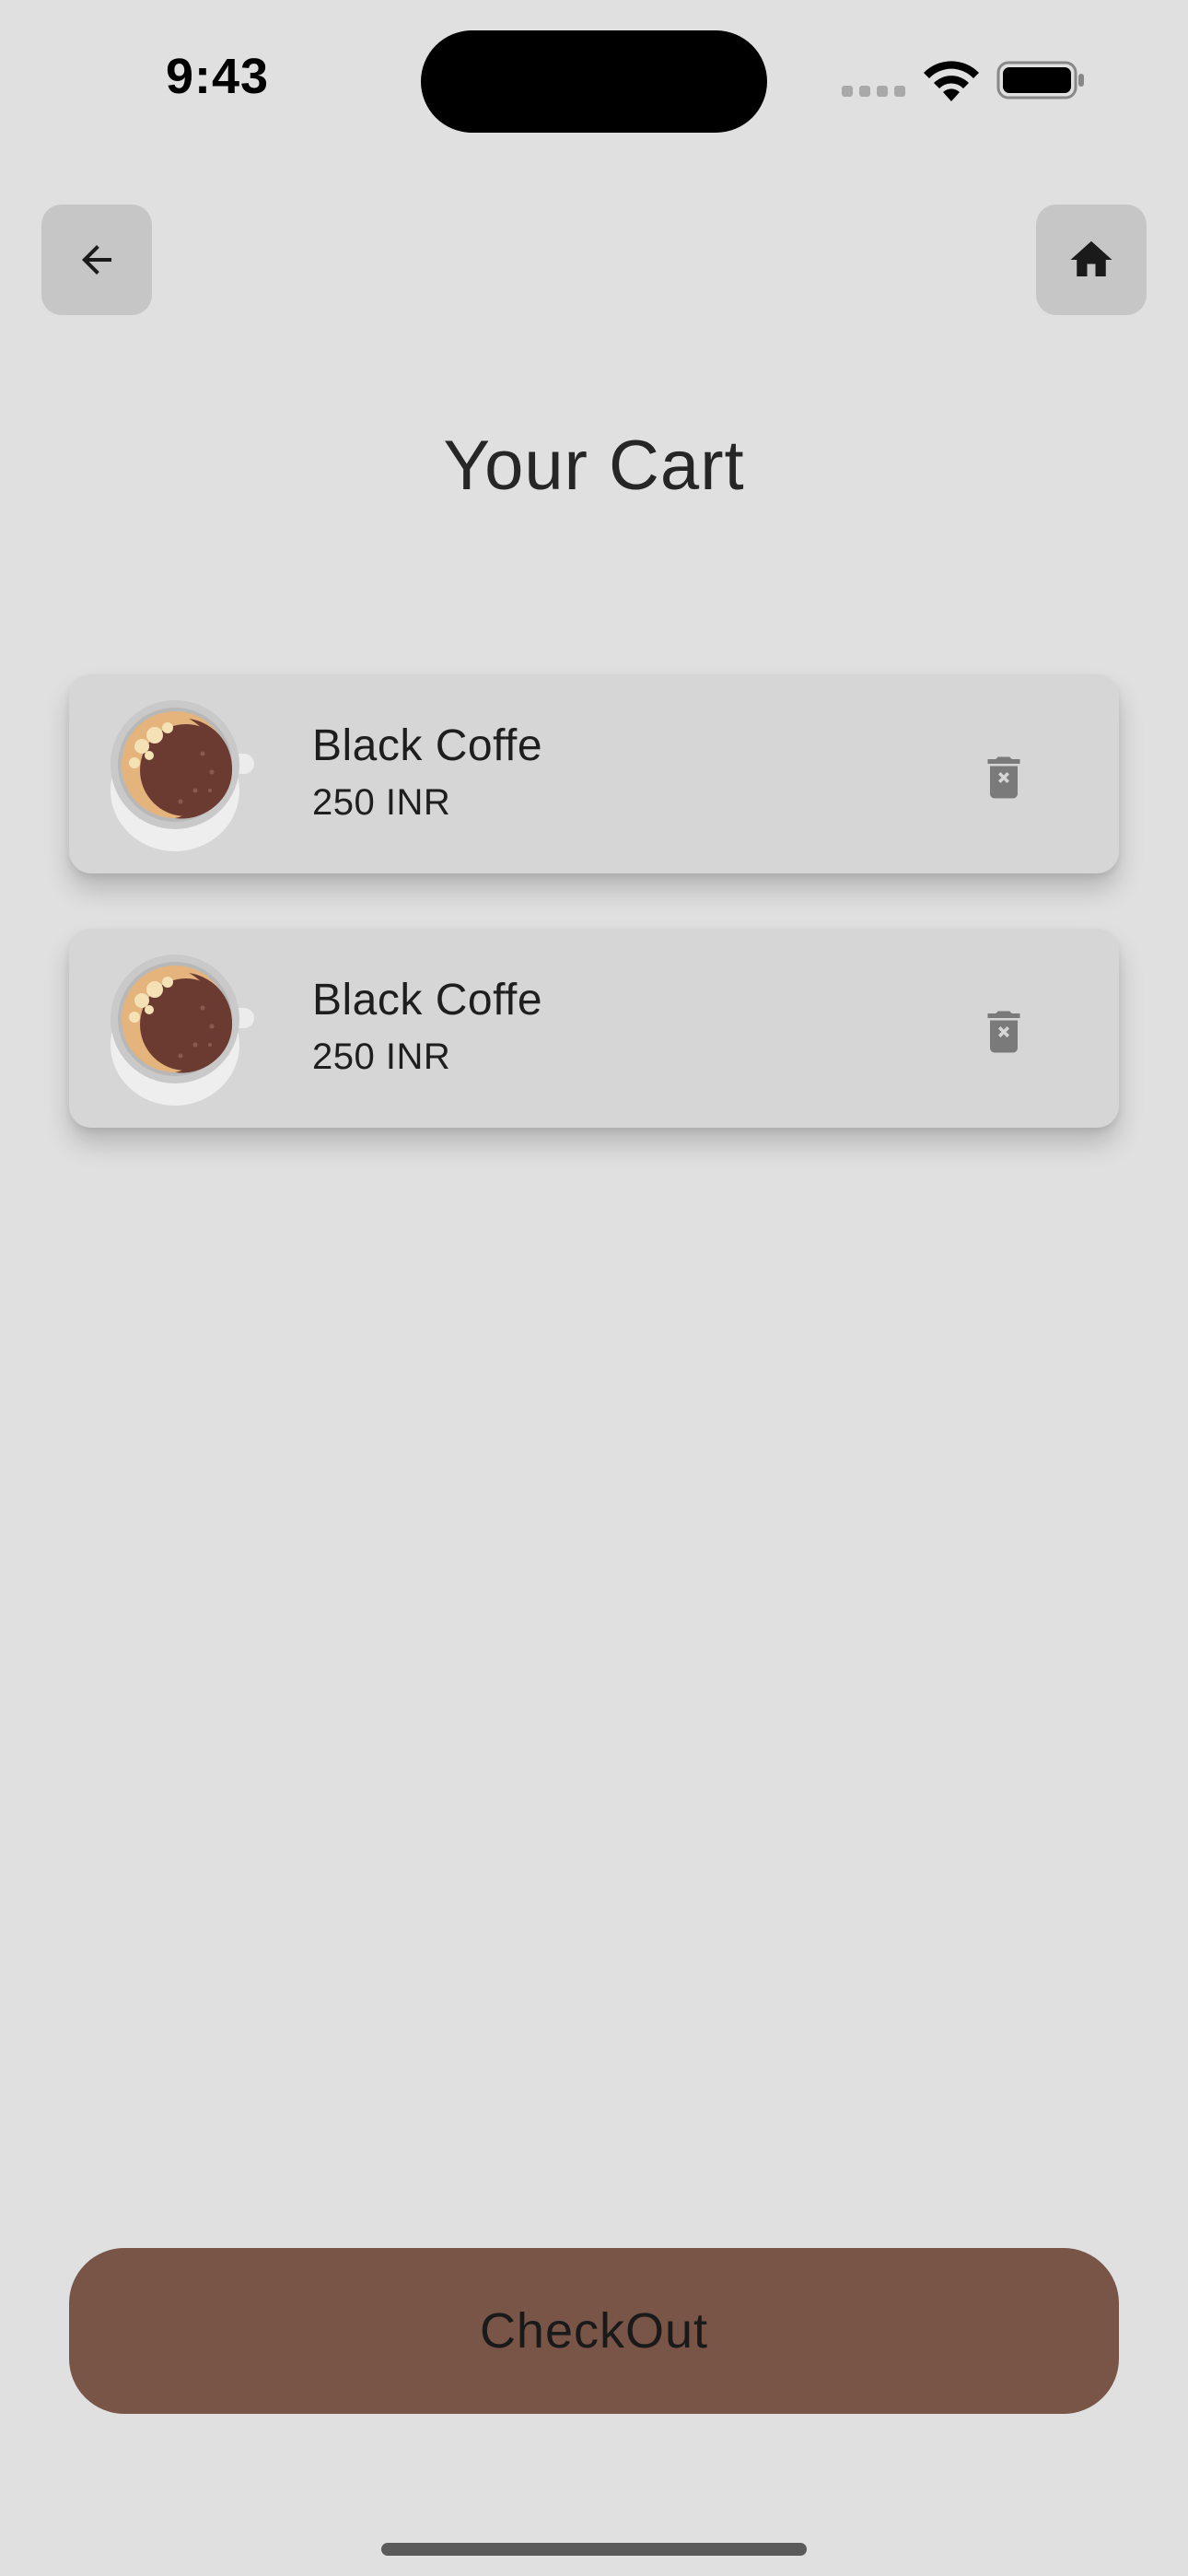  What do you see at coordinates (594, 2549) in the screenshot?
I see `home-indicator` at bounding box center [594, 2549].